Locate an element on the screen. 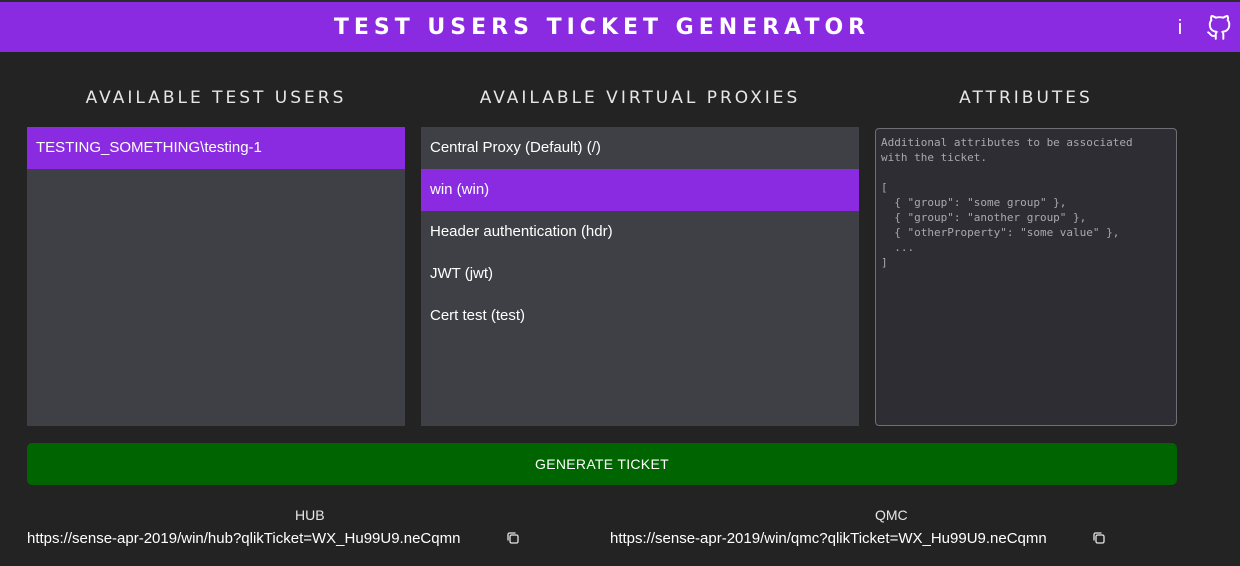 The width and height of the screenshot is (1240, 566). app-header: TEST USERS TICKET GENERATOR i is located at coordinates (620, 26).